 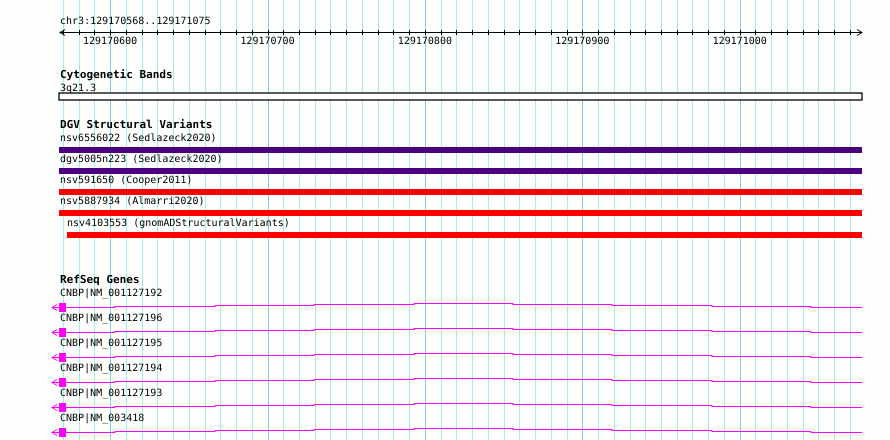 What do you see at coordinates (126, 180) in the screenshot?
I see `variant-label: nsv591650 (Cooper2011)` at bounding box center [126, 180].